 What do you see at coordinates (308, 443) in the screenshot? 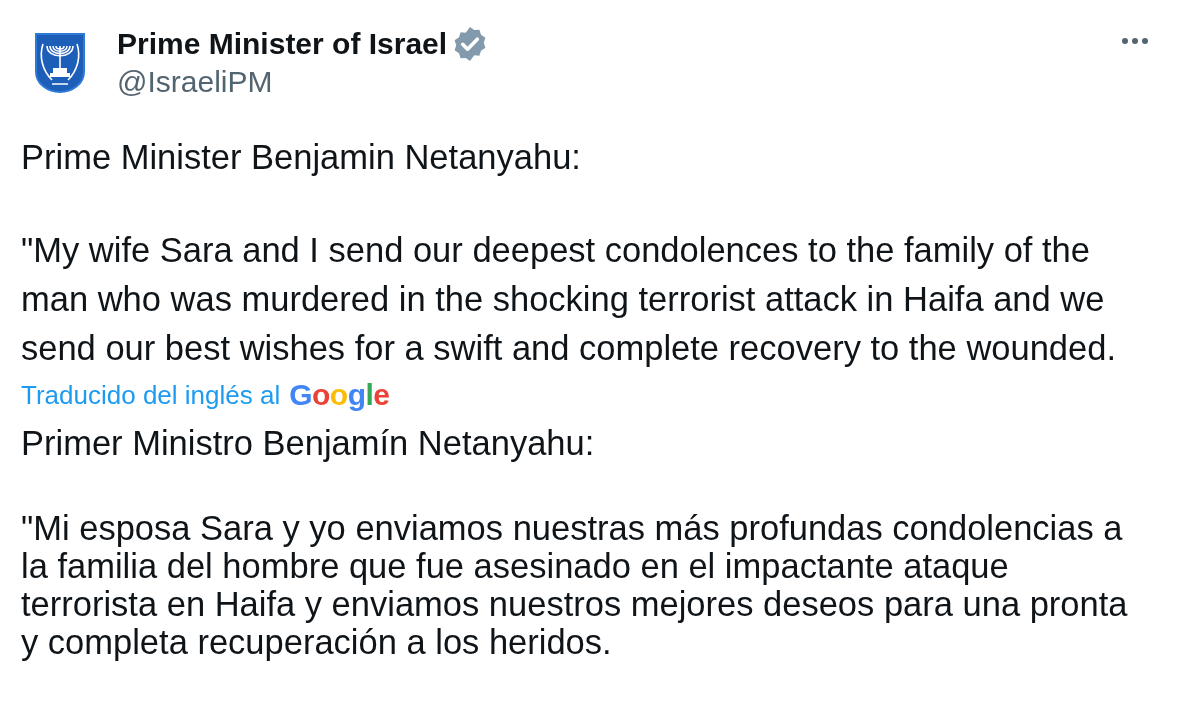
I see `translated-text: Primer Ministro Benjamín Netanyahu:` at bounding box center [308, 443].